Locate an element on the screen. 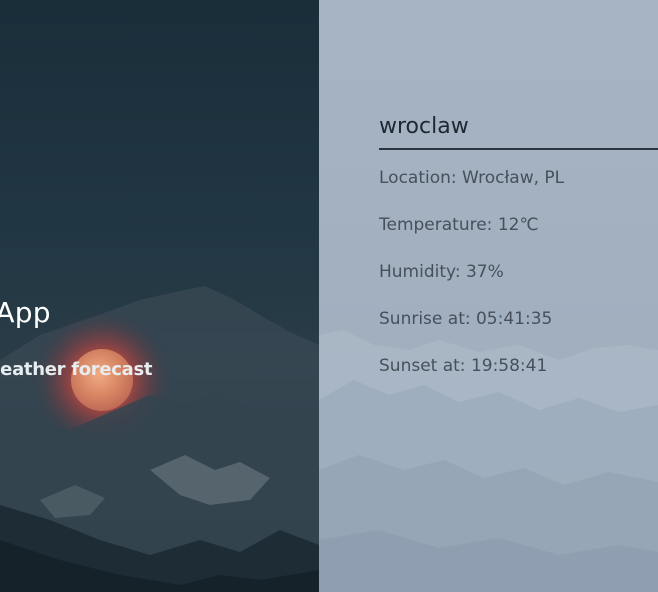 The width and height of the screenshot is (658, 592). location-text: Location: Wrocław, PL is located at coordinates (472, 178).